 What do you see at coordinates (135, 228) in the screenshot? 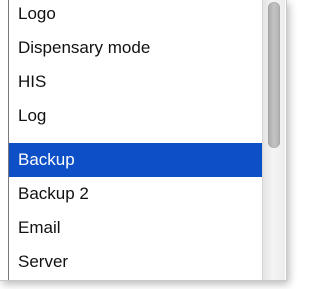
I see `list-item-email: Email` at bounding box center [135, 228].